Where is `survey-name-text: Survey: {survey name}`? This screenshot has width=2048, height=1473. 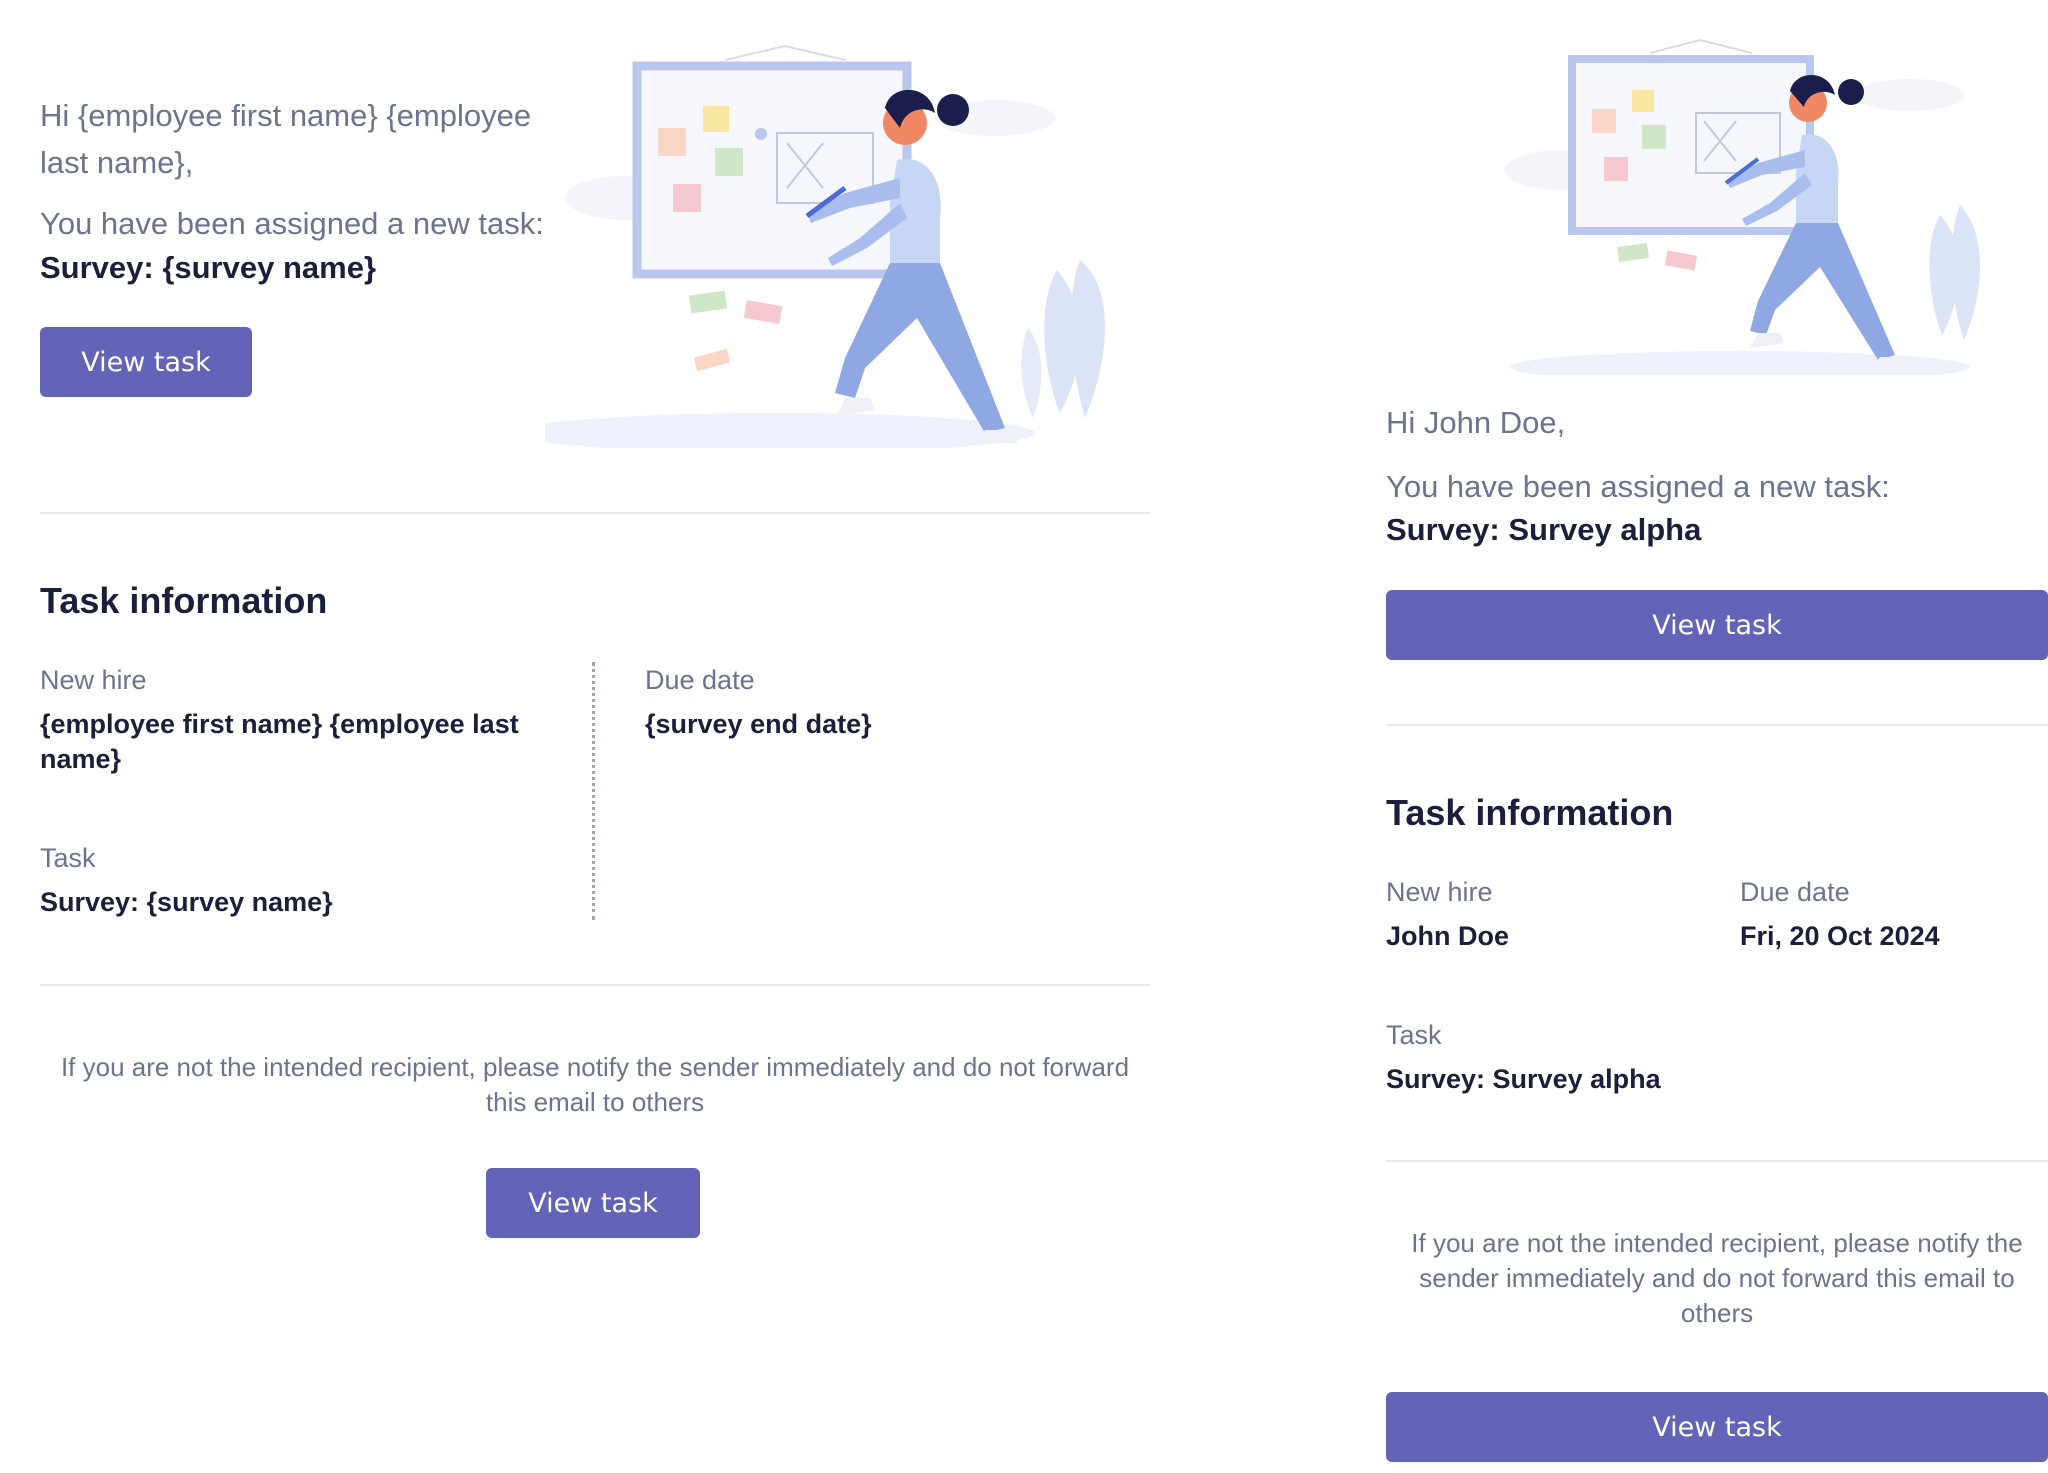 survey-name-text: Survey: {survey name} is located at coordinates (208, 267).